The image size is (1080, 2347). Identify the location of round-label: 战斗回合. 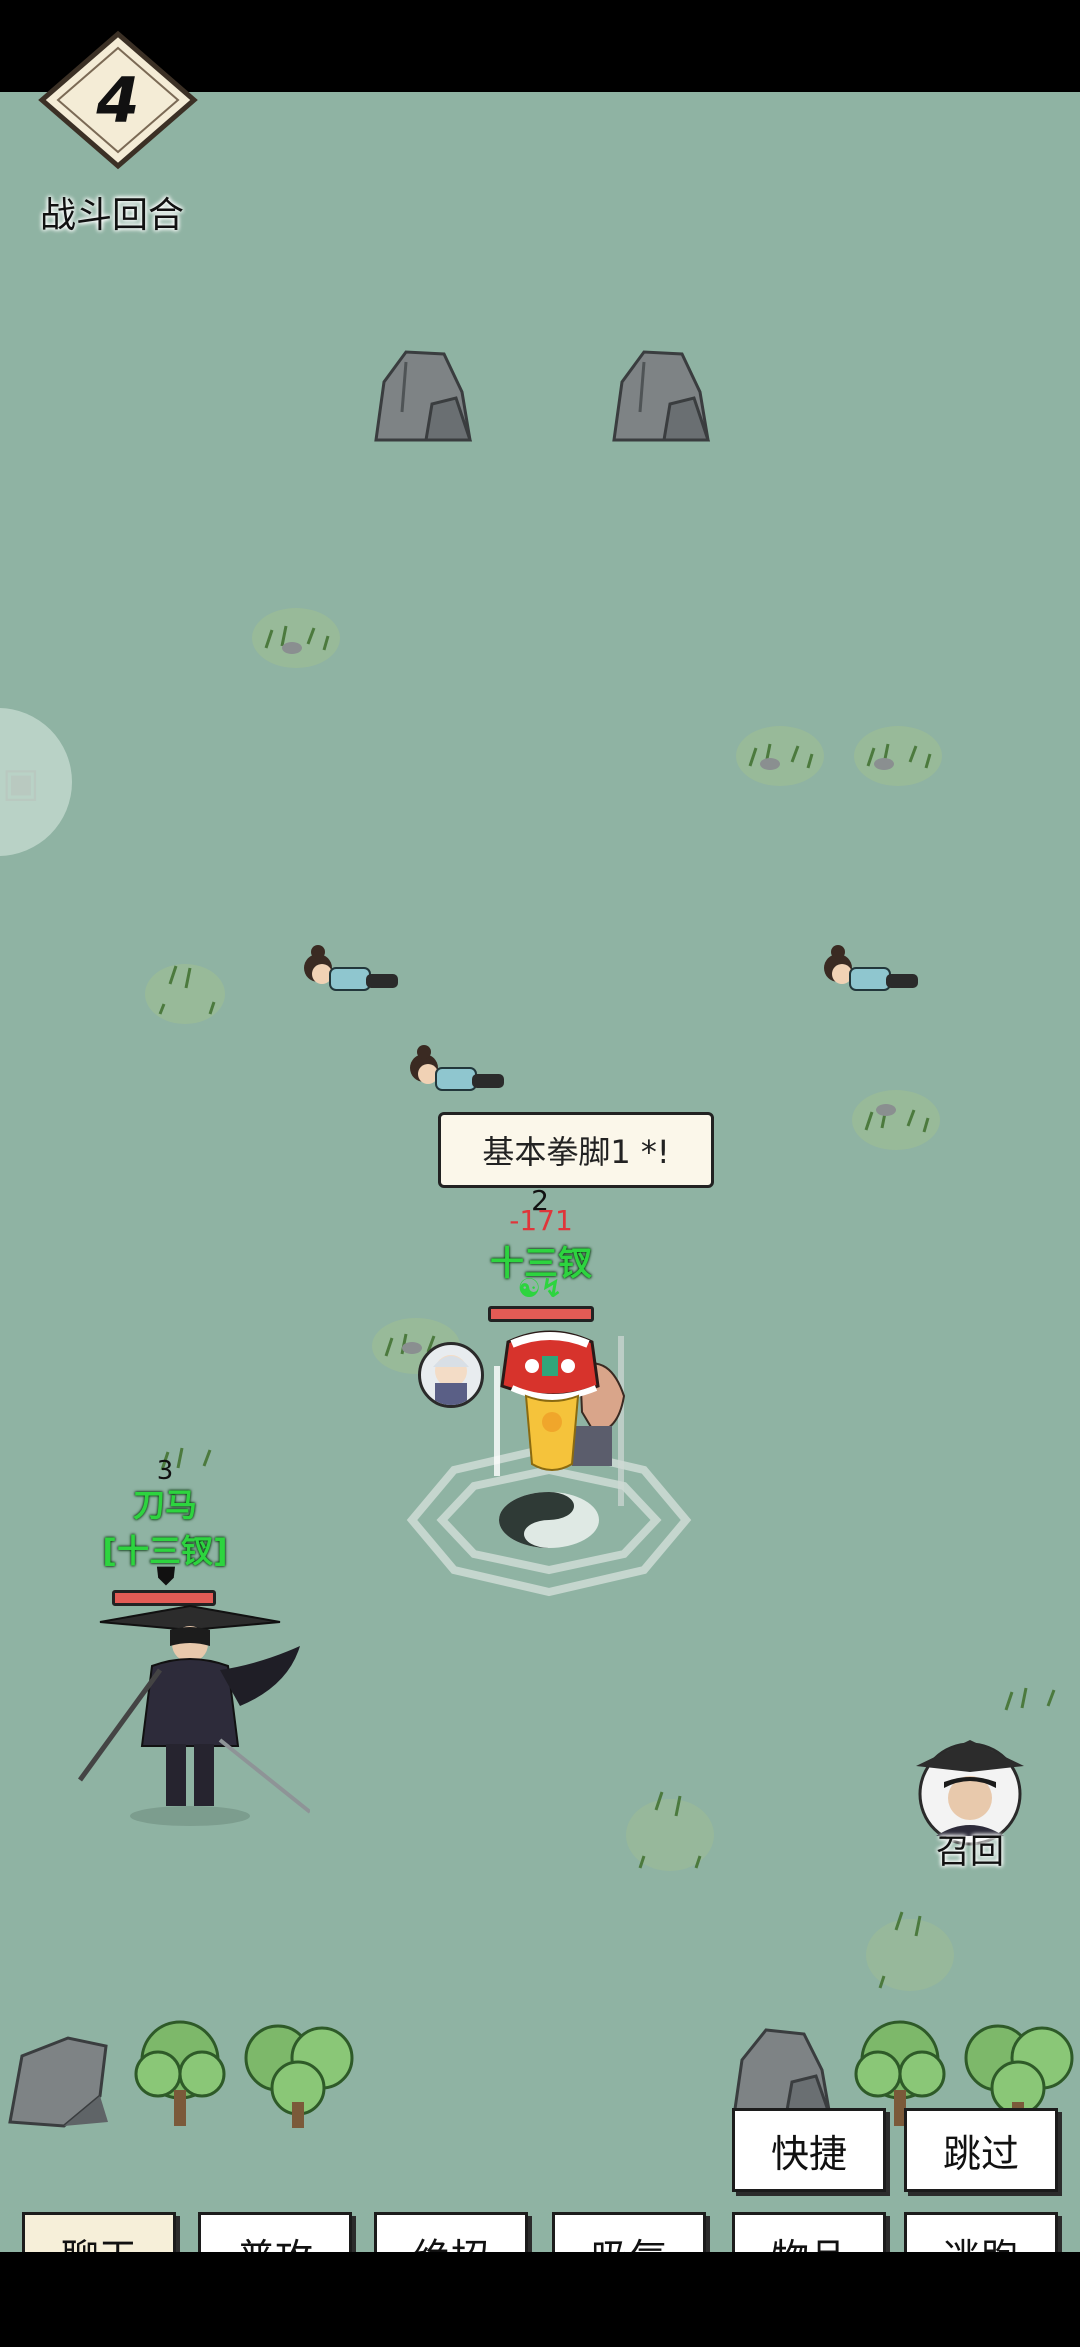
(112, 215).